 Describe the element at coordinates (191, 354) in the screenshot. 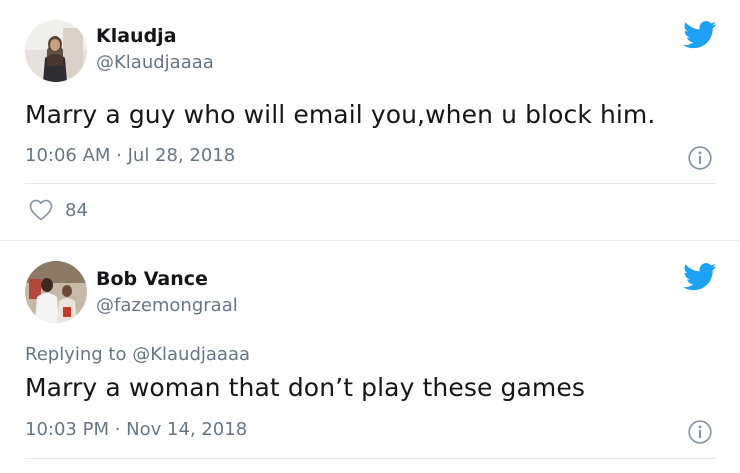

I see `replying-to-mention: @Klaudjaaaa` at that location.